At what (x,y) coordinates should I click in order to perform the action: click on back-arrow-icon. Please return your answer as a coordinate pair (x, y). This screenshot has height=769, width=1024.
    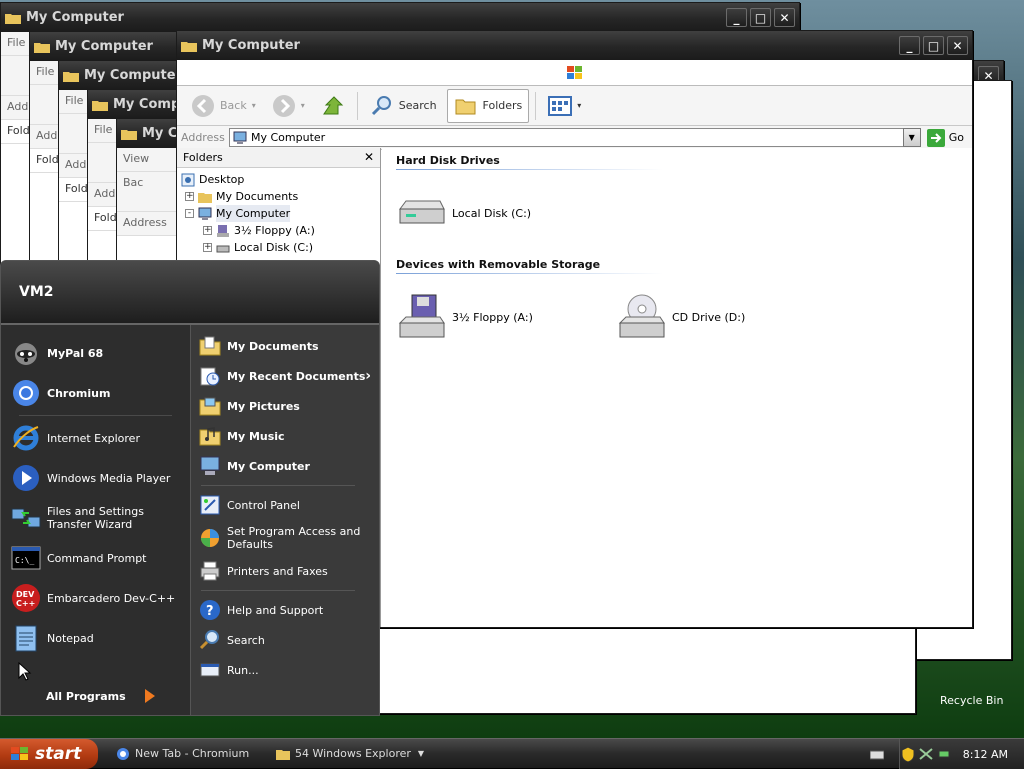
    Looking at the image, I should click on (203, 105).